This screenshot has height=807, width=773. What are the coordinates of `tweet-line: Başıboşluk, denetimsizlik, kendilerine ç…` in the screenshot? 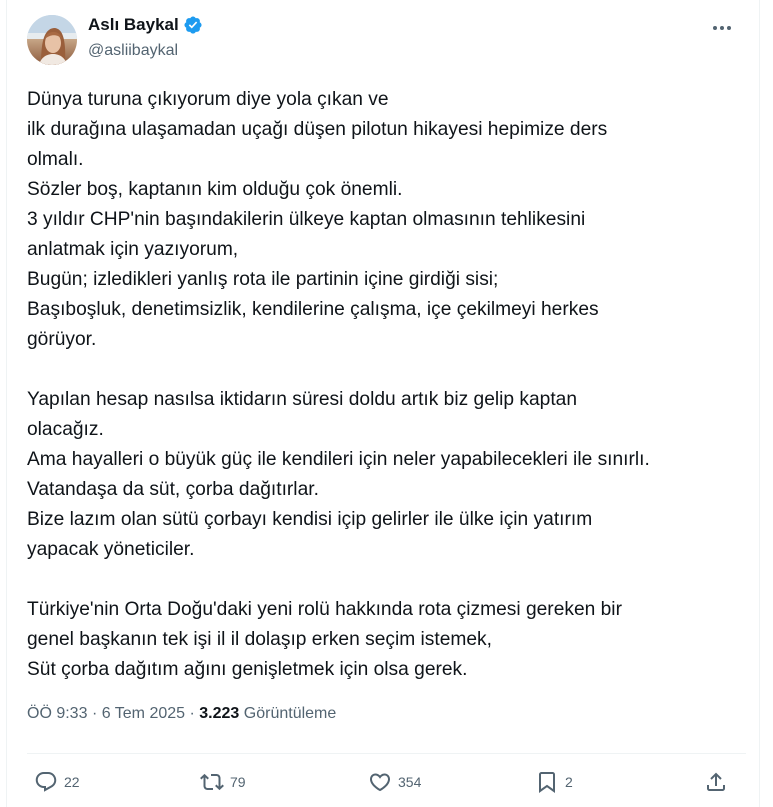 It's located at (313, 309).